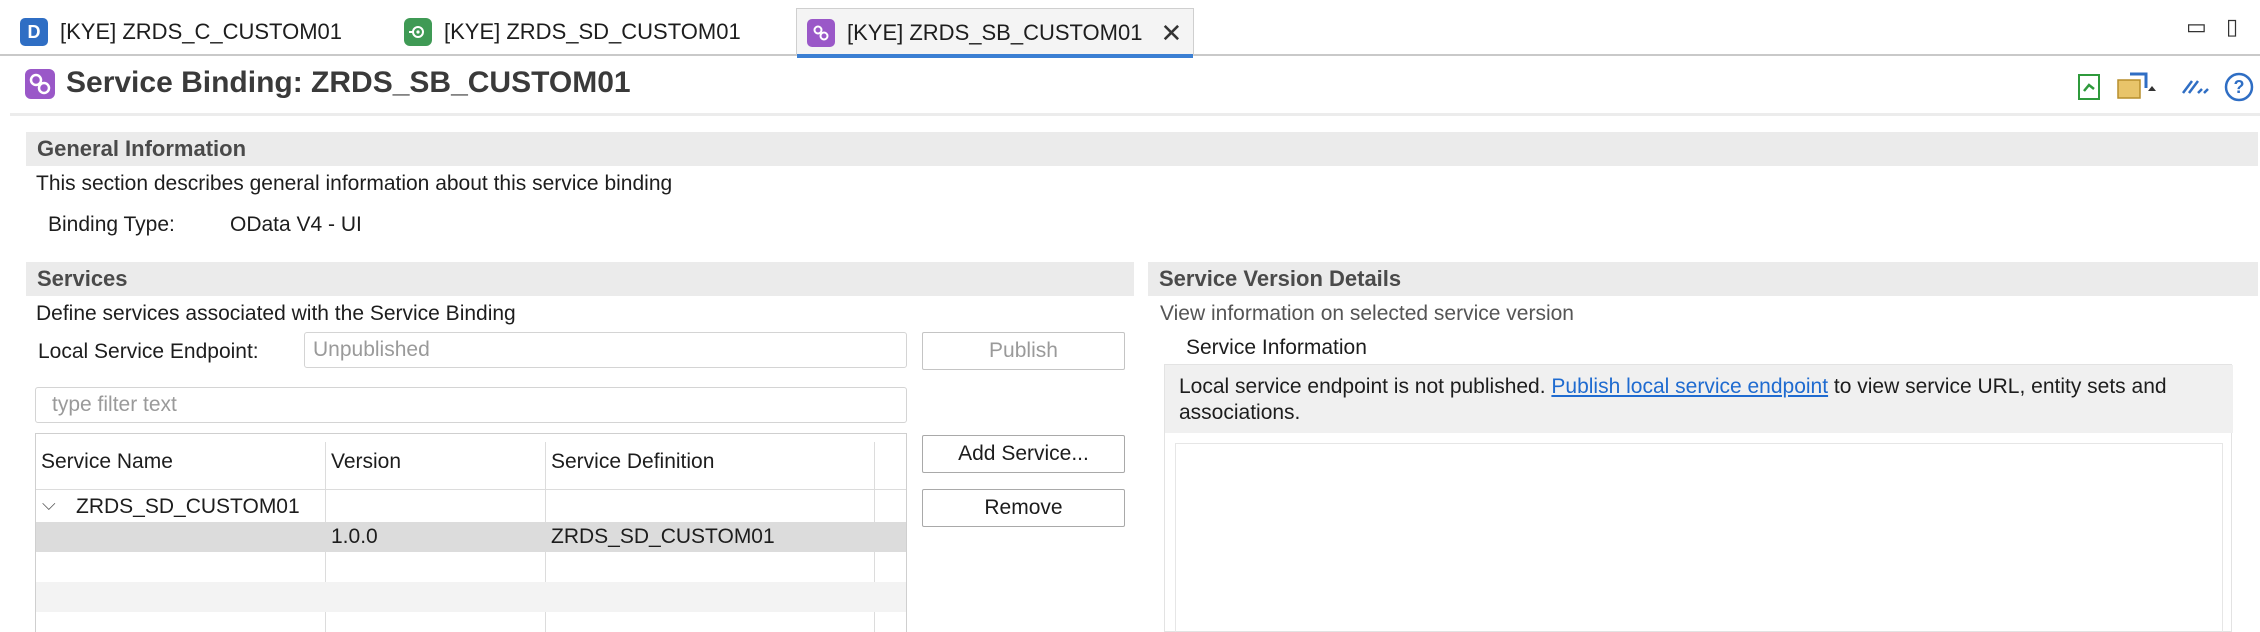 The width and height of the screenshot is (2260, 632). What do you see at coordinates (1276, 347) in the screenshot?
I see `service-information-heading: Service Information` at bounding box center [1276, 347].